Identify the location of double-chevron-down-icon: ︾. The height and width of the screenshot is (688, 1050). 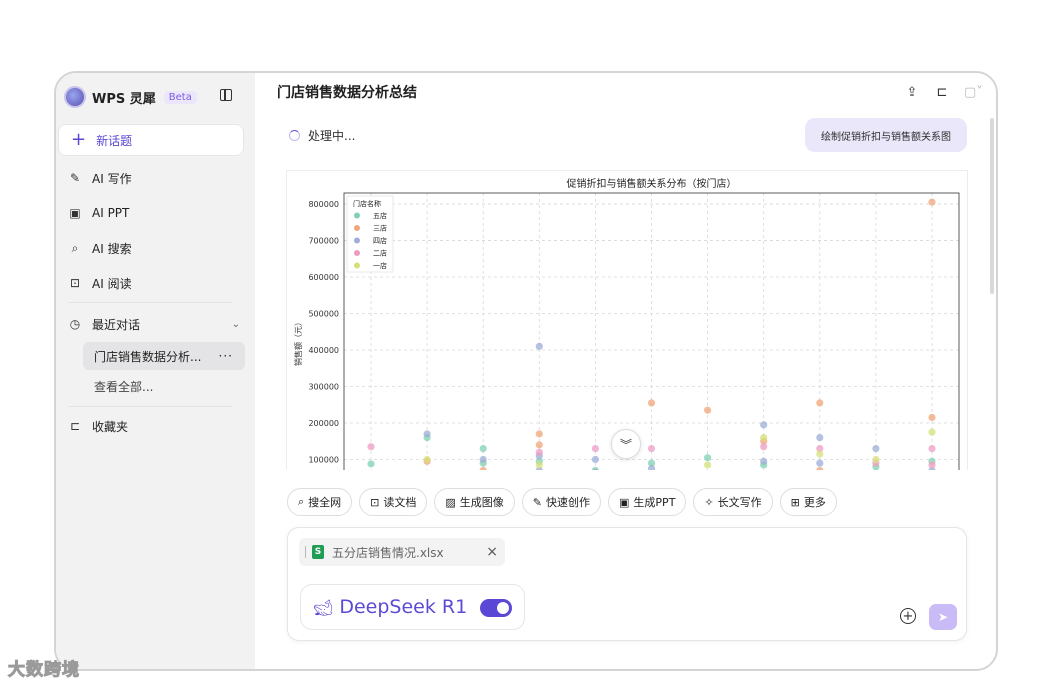
(625, 444).